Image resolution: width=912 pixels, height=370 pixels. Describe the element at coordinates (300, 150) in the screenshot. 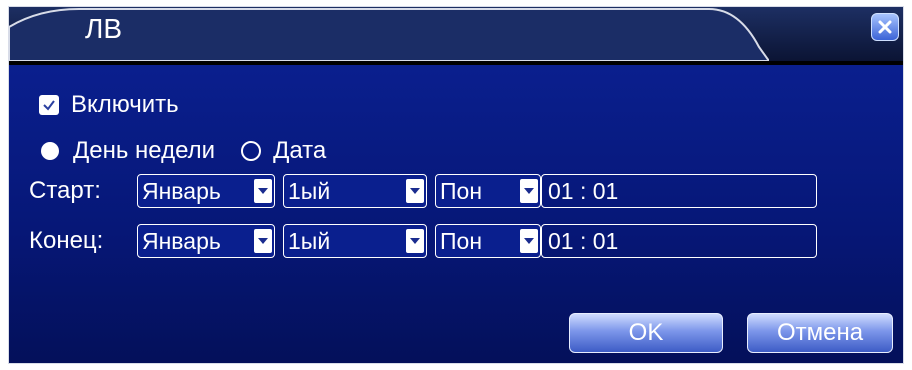

I see `radio-date-label: Дата` at that location.